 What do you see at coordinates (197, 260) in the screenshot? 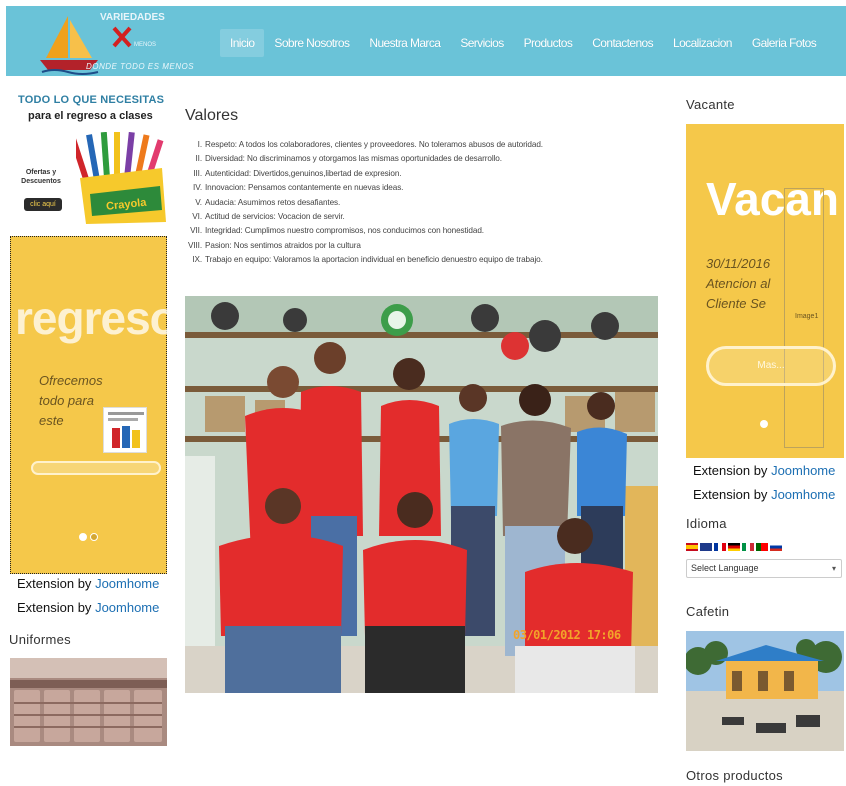
I see `list-item-number: IX.` at bounding box center [197, 260].